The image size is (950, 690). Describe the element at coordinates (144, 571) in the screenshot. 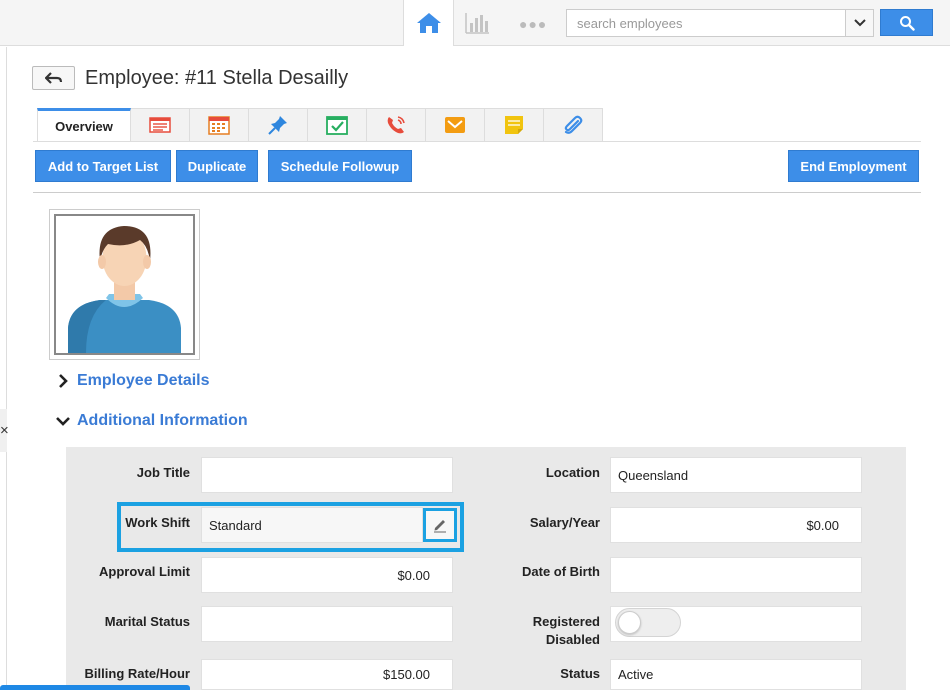

I see `approval-limit-label: Approval Limit` at that location.